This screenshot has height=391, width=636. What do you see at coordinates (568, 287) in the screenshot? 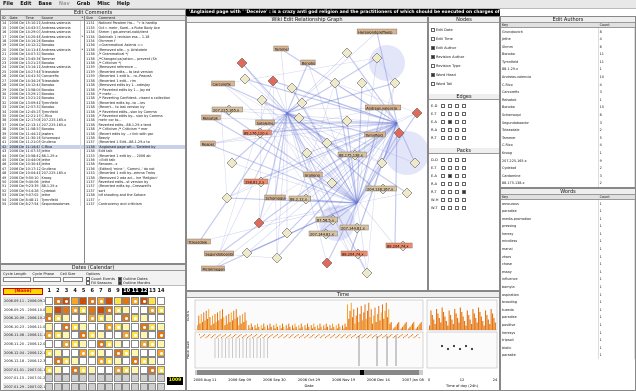
I see `word-row: bomyia 1` at bounding box center [568, 287].